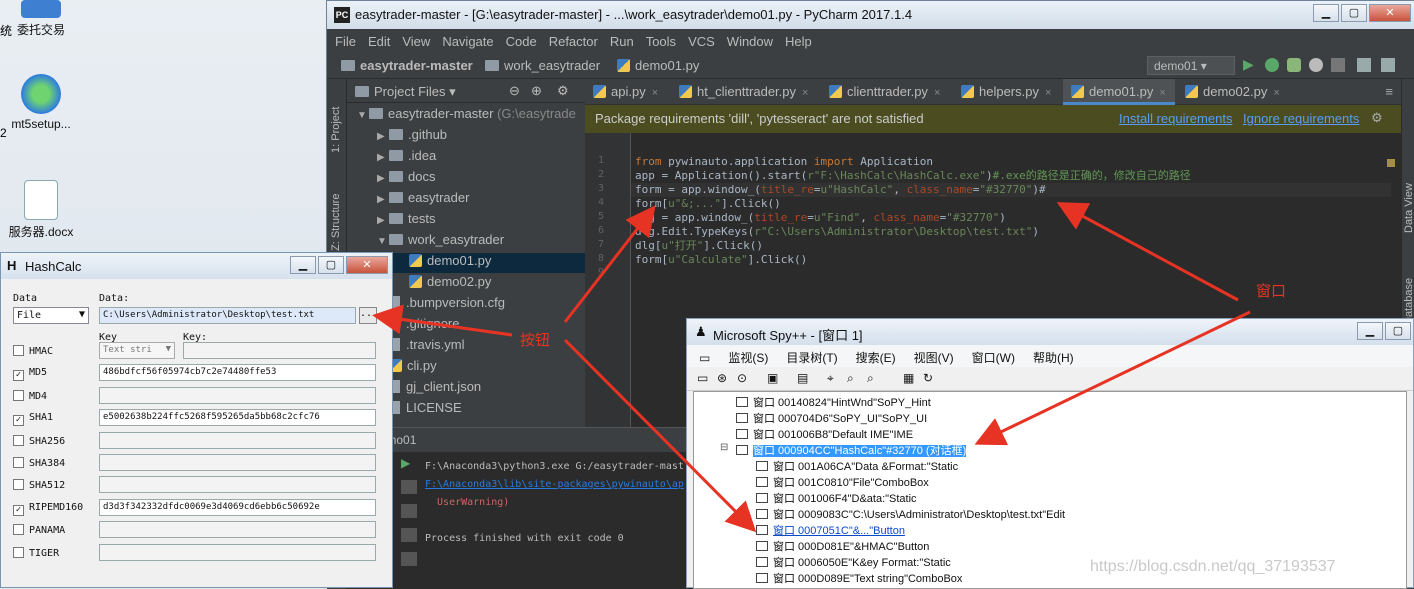 Image resolution: width=1414 pixels, height=589 pixels. What do you see at coordinates (660, 435) in the screenshot?
I see `arrow-to-spy-button` at bounding box center [660, 435].